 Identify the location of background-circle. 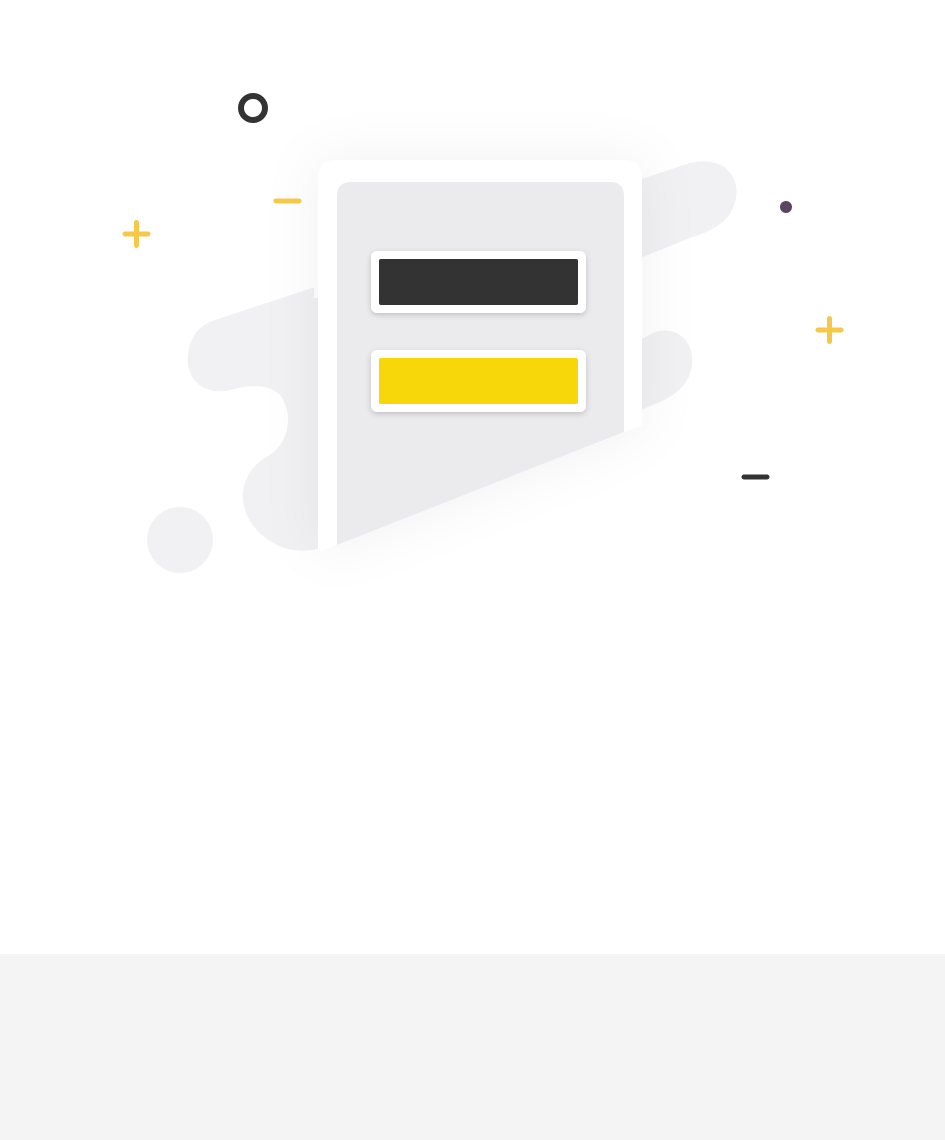
(180, 540).